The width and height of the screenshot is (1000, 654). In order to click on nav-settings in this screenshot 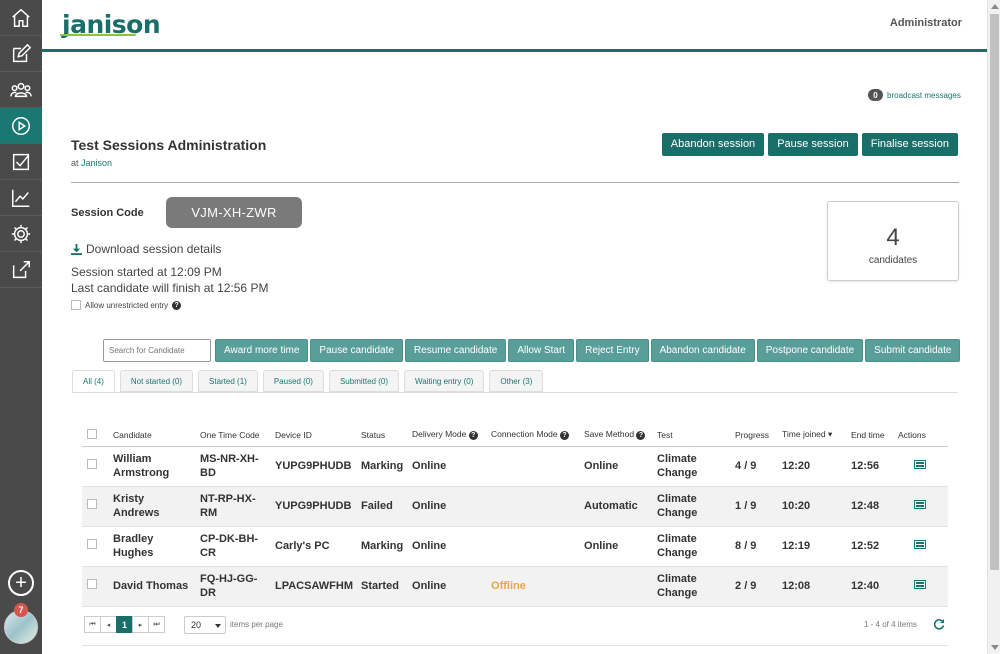, I will do `click(21, 234)`.